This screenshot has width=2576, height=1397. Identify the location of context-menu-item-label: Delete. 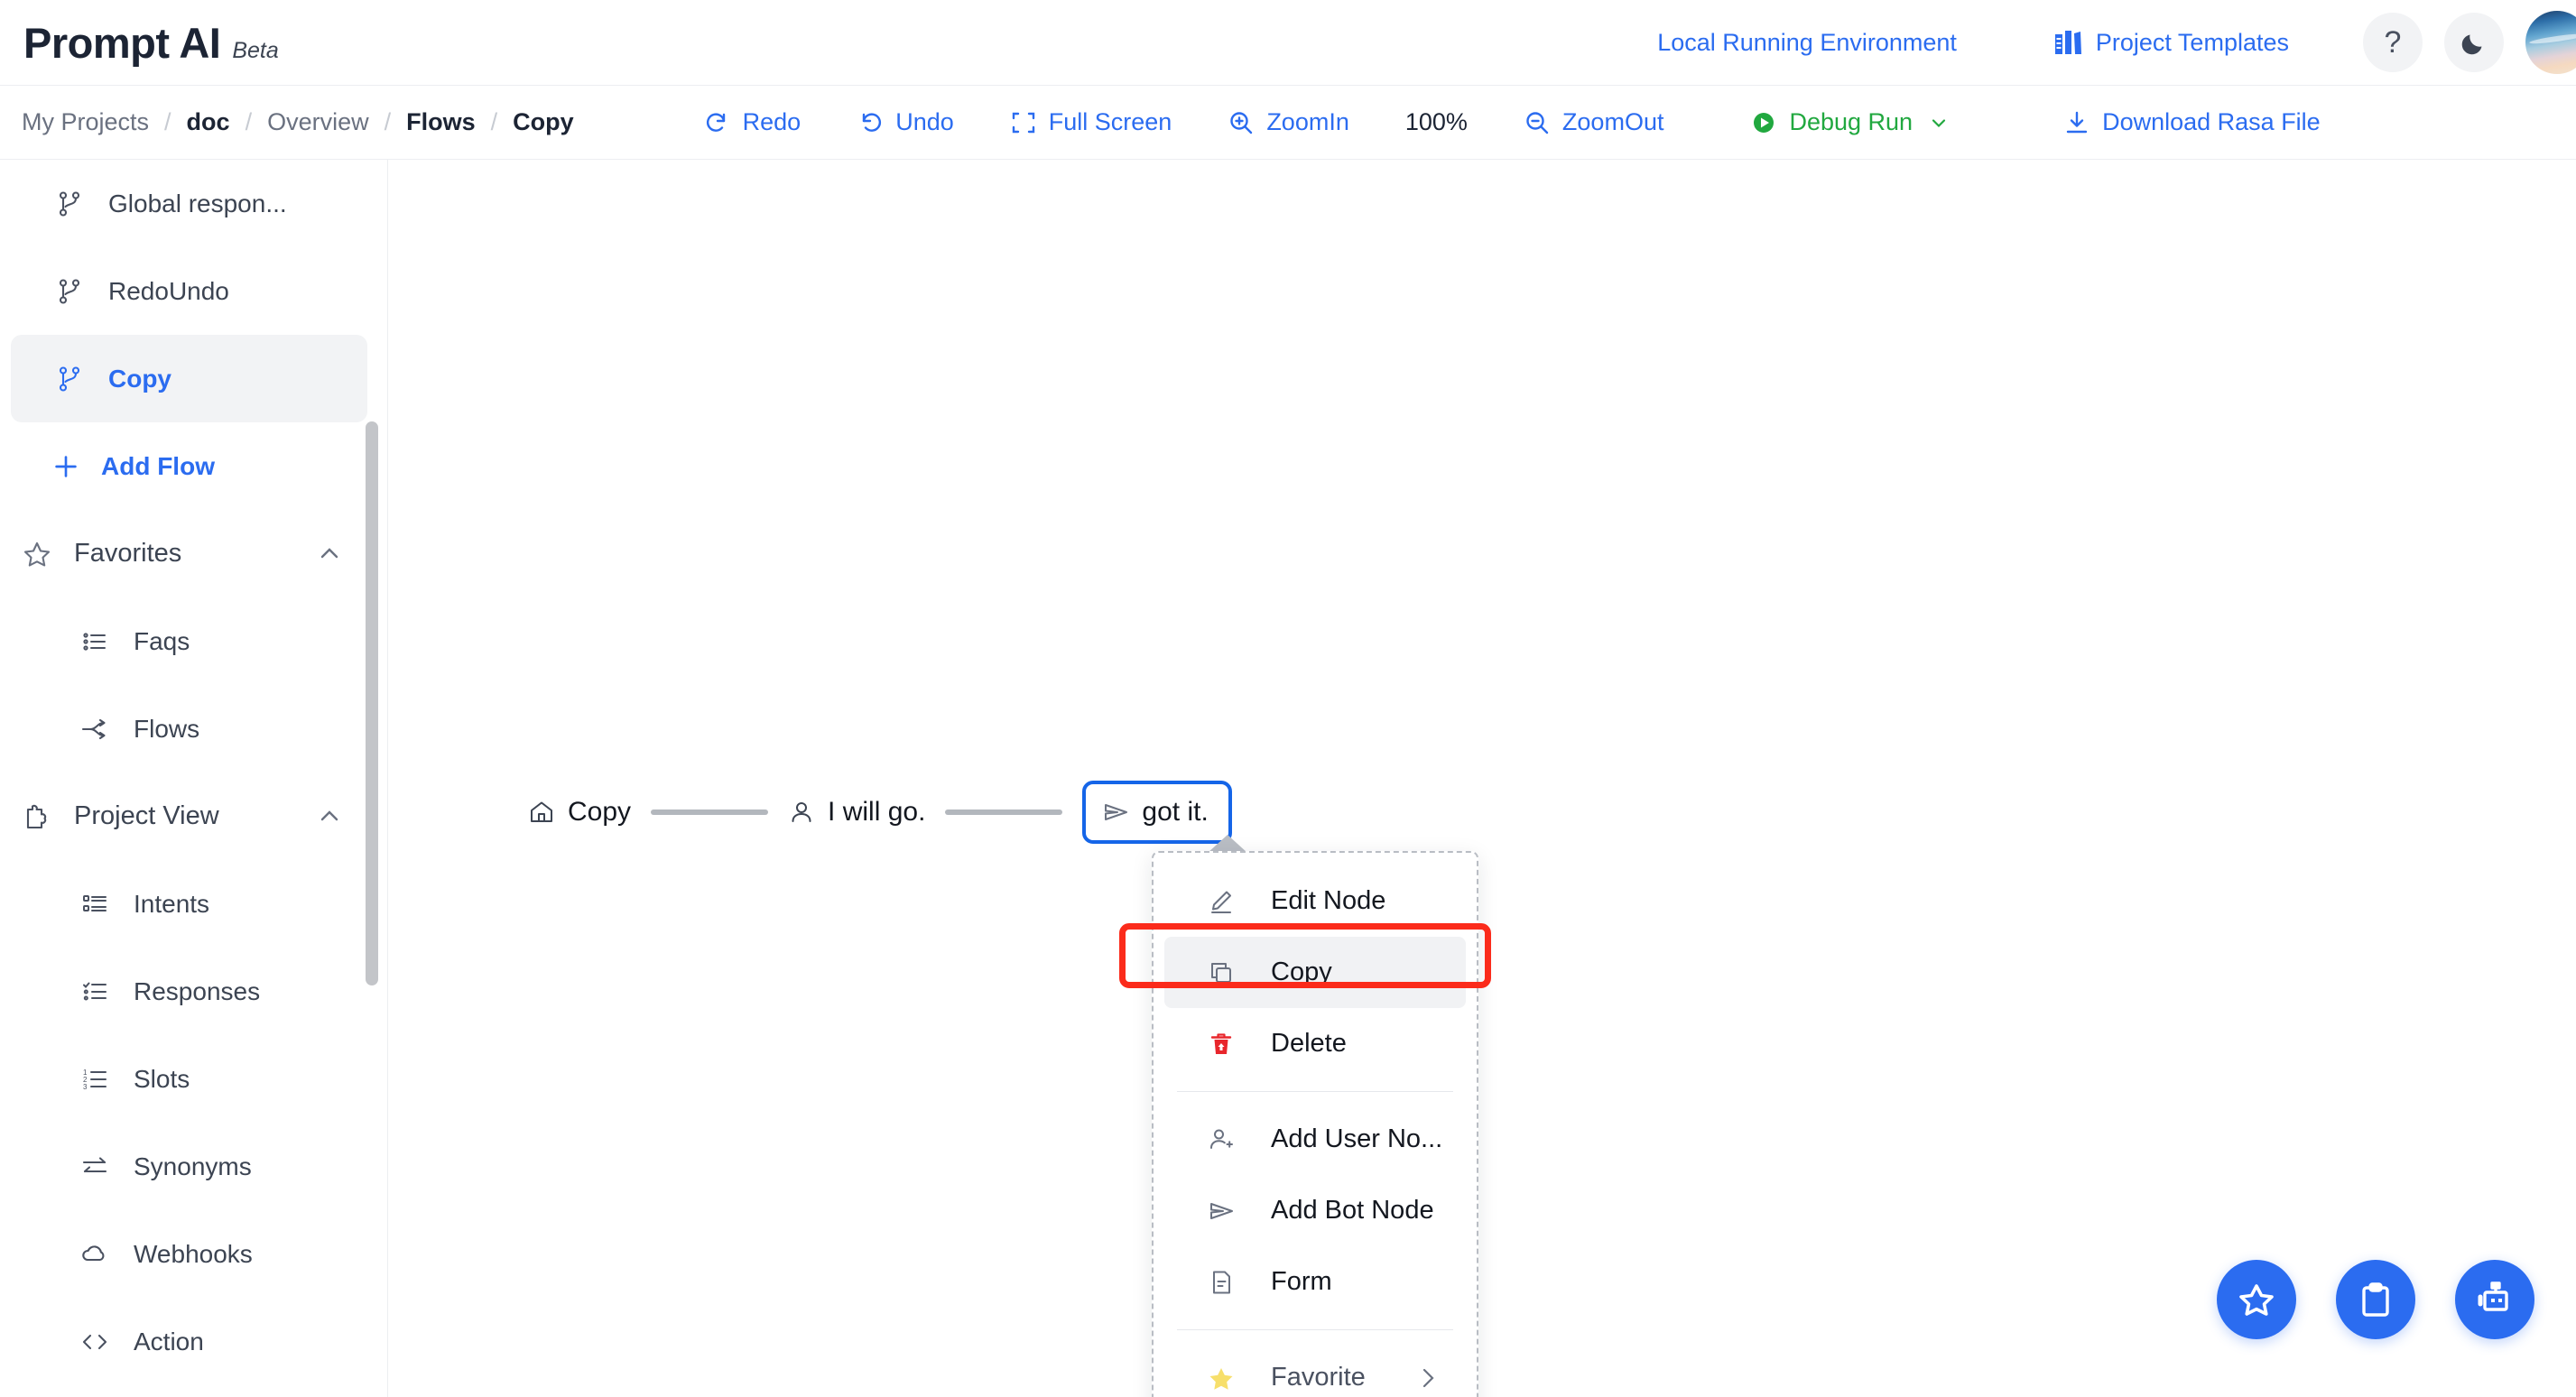
(1309, 1043).